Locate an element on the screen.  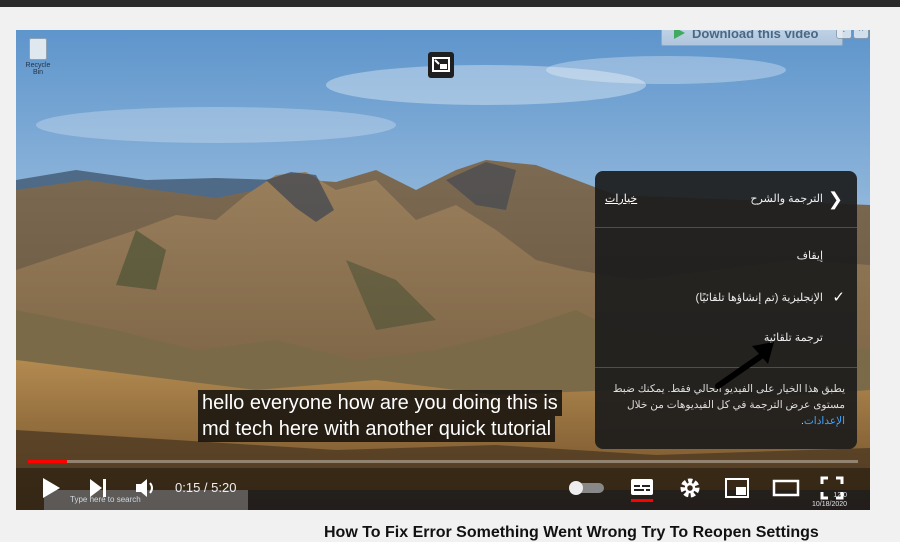
subtitle-option-off: إيقاف is located at coordinates (810, 255).